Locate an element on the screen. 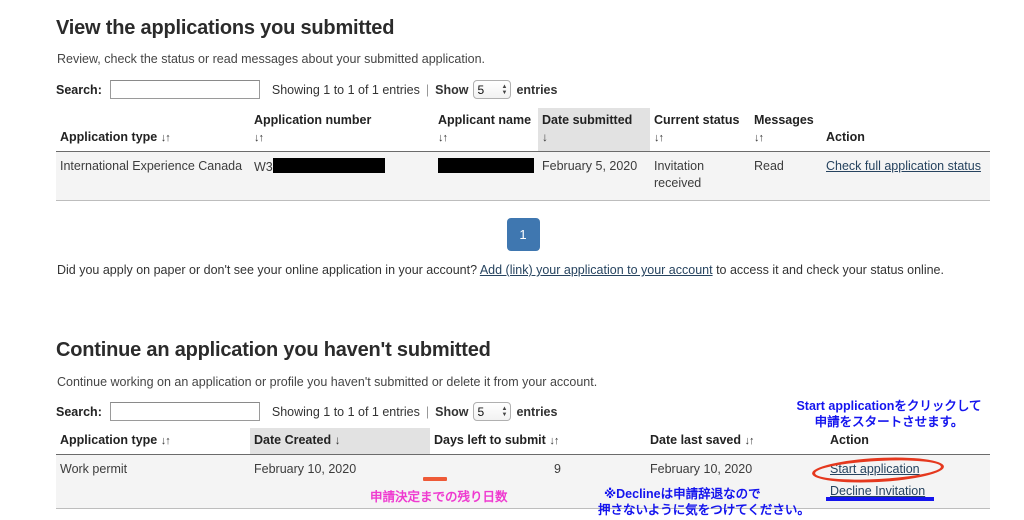 Image resolution: width=1024 pixels, height=520 pixels. column-header-messages: Messages ↓↑ is located at coordinates (786, 130).